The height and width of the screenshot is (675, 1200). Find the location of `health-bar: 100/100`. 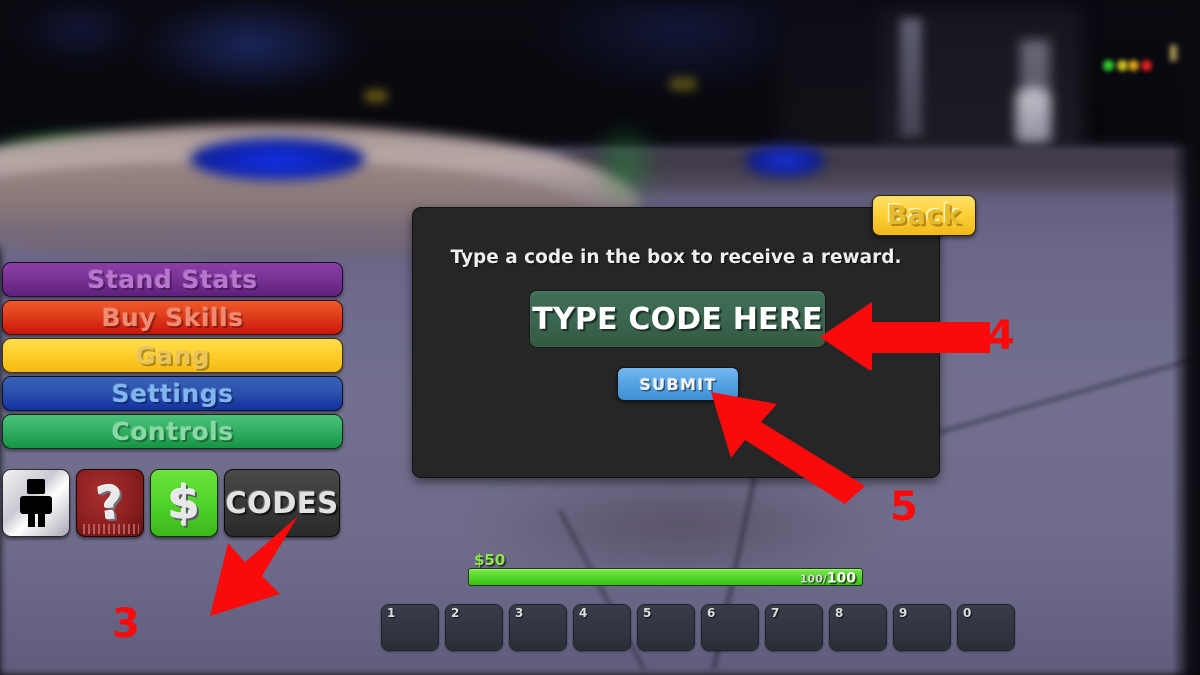

health-bar: 100/100 is located at coordinates (665, 577).